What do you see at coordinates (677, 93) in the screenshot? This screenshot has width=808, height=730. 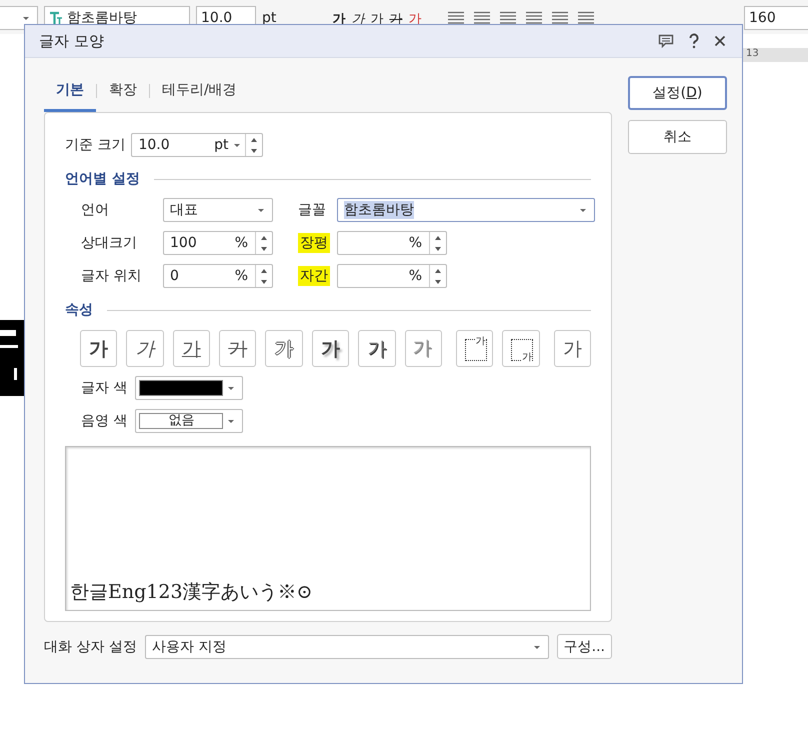 I see `ok-button: 설정(D)` at bounding box center [677, 93].